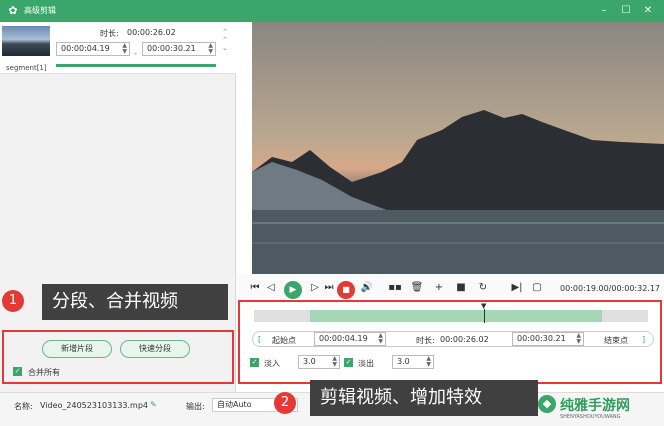 The image size is (664, 426). I want to click on step-forward-icon: ▷, so click(315, 288).